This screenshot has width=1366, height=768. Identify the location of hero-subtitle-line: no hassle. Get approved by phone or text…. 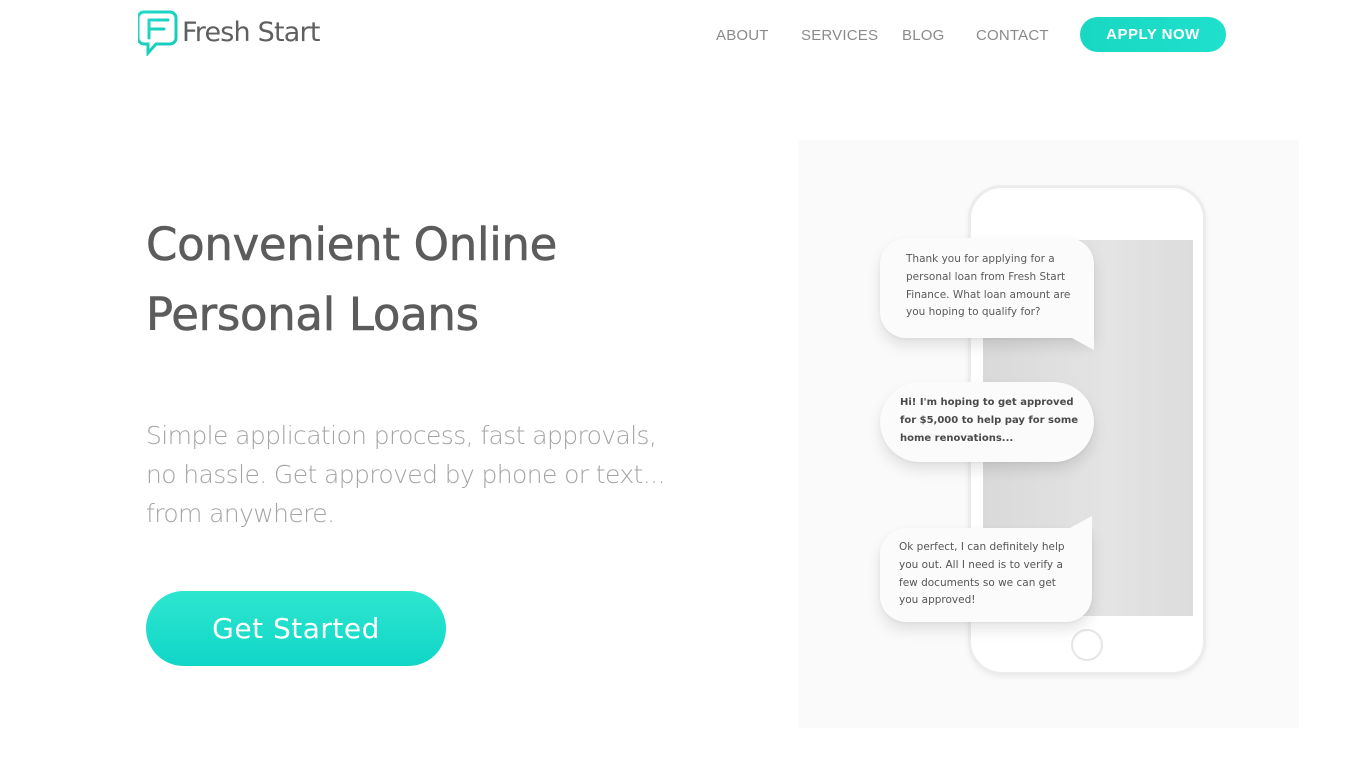
(405, 474).